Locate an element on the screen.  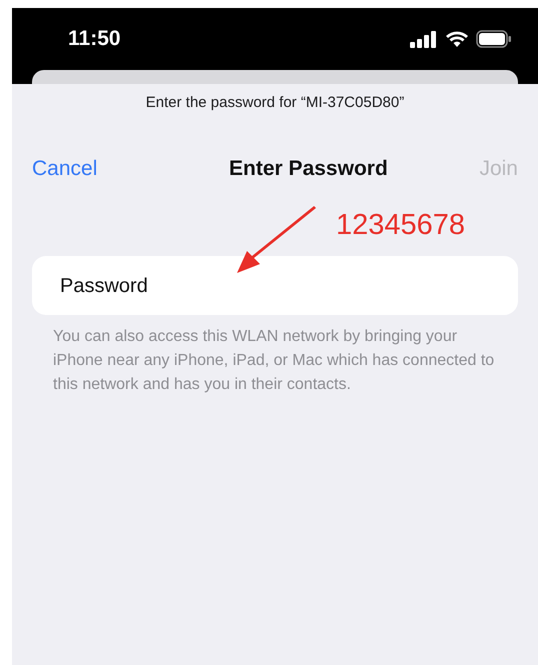
wifi-icon is located at coordinates (457, 39).